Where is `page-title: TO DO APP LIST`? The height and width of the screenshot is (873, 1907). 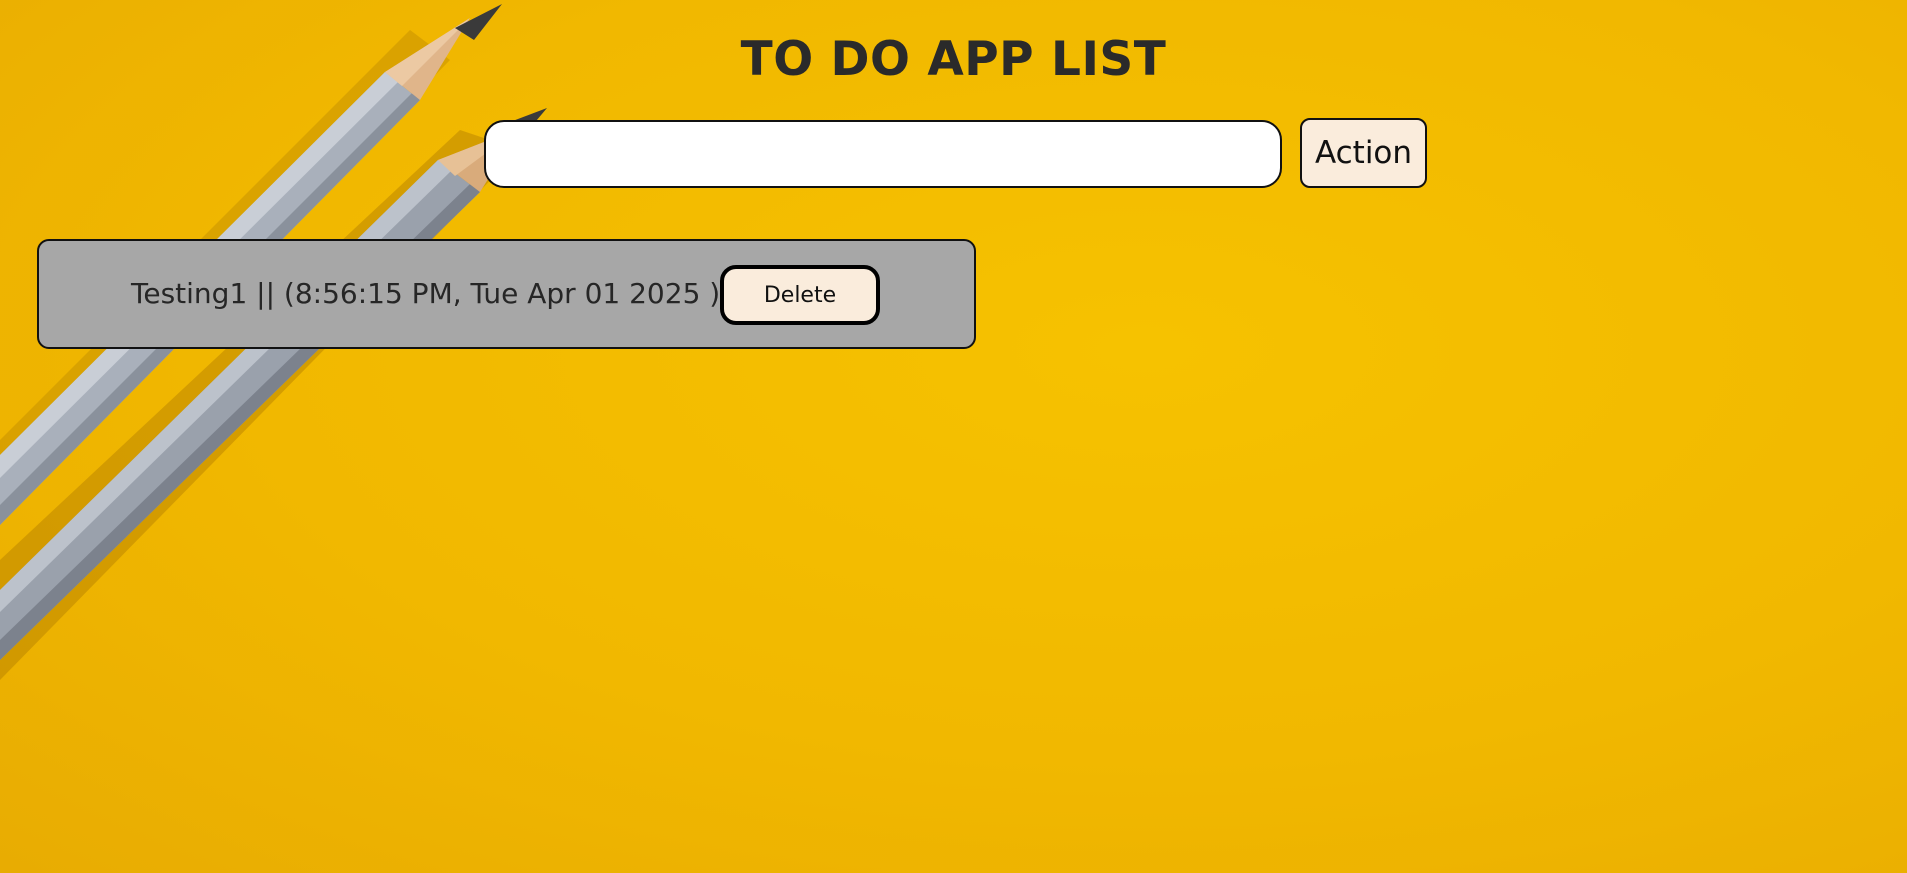
page-title: TO DO APP LIST is located at coordinates (953, 59).